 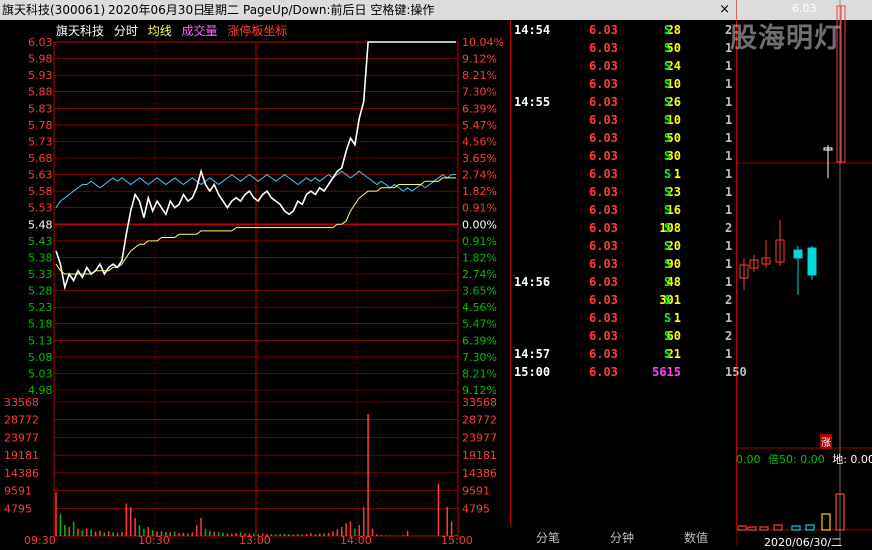 I want to click on tab-minutes: 分钟, so click(x=622, y=538).